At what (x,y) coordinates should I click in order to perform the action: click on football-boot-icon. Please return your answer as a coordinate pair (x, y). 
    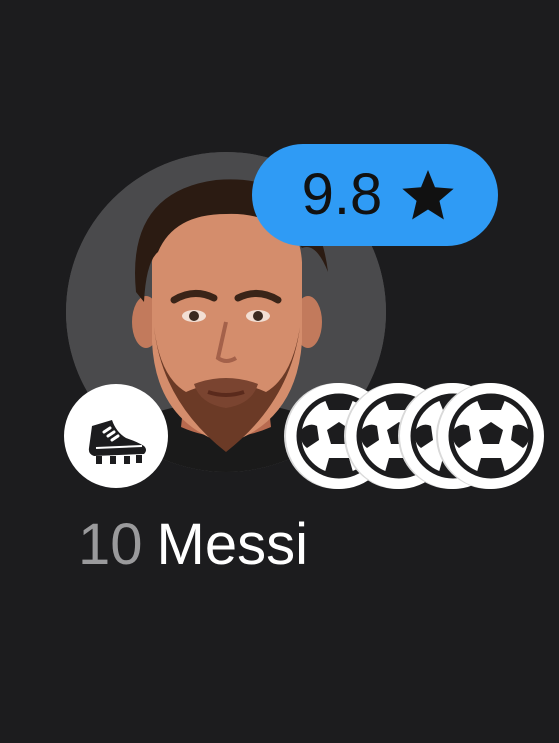
    Looking at the image, I should click on (116, 436).